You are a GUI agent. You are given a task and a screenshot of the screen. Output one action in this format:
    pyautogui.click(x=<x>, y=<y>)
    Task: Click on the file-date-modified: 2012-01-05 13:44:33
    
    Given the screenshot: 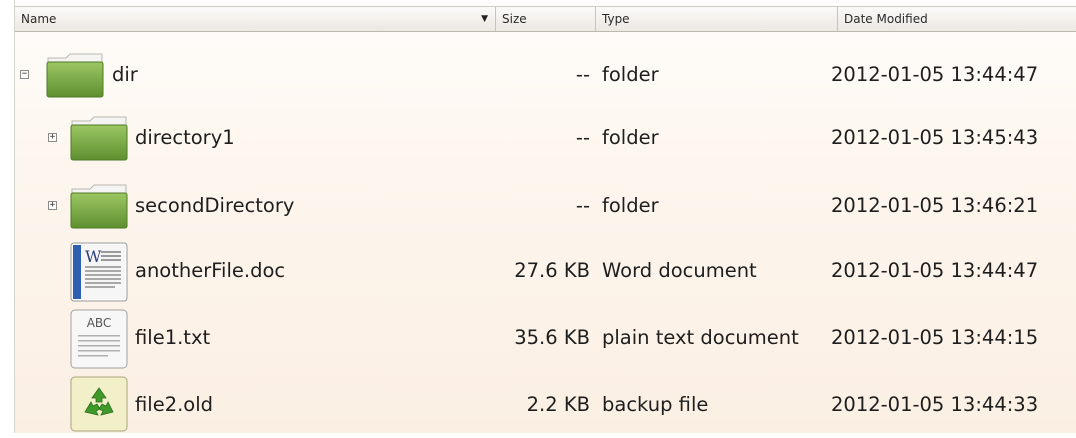 What is the action you would take?
    pyautogui.click(x=935, y=404)
    